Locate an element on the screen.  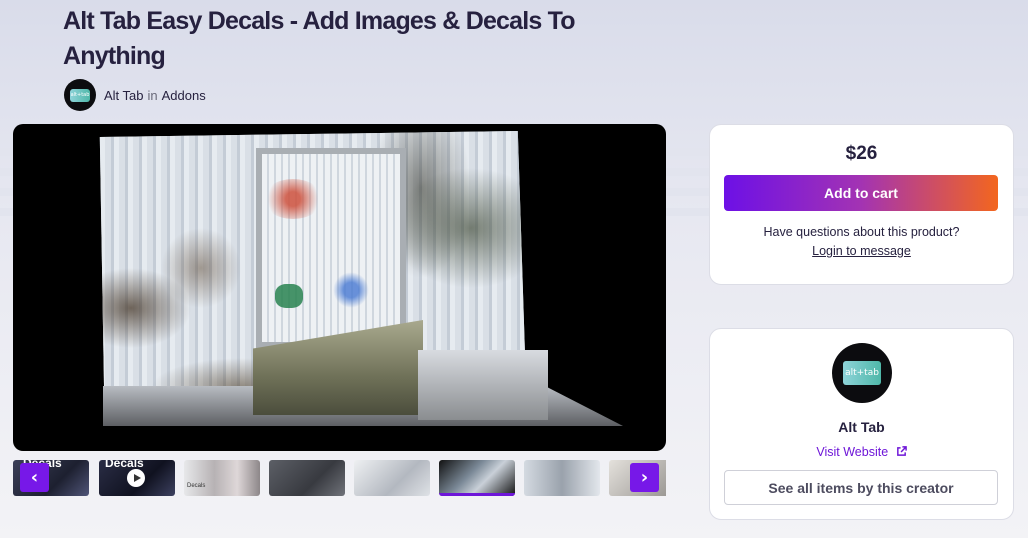
author-link: Alt Tab is located at coordinates (124, 95).